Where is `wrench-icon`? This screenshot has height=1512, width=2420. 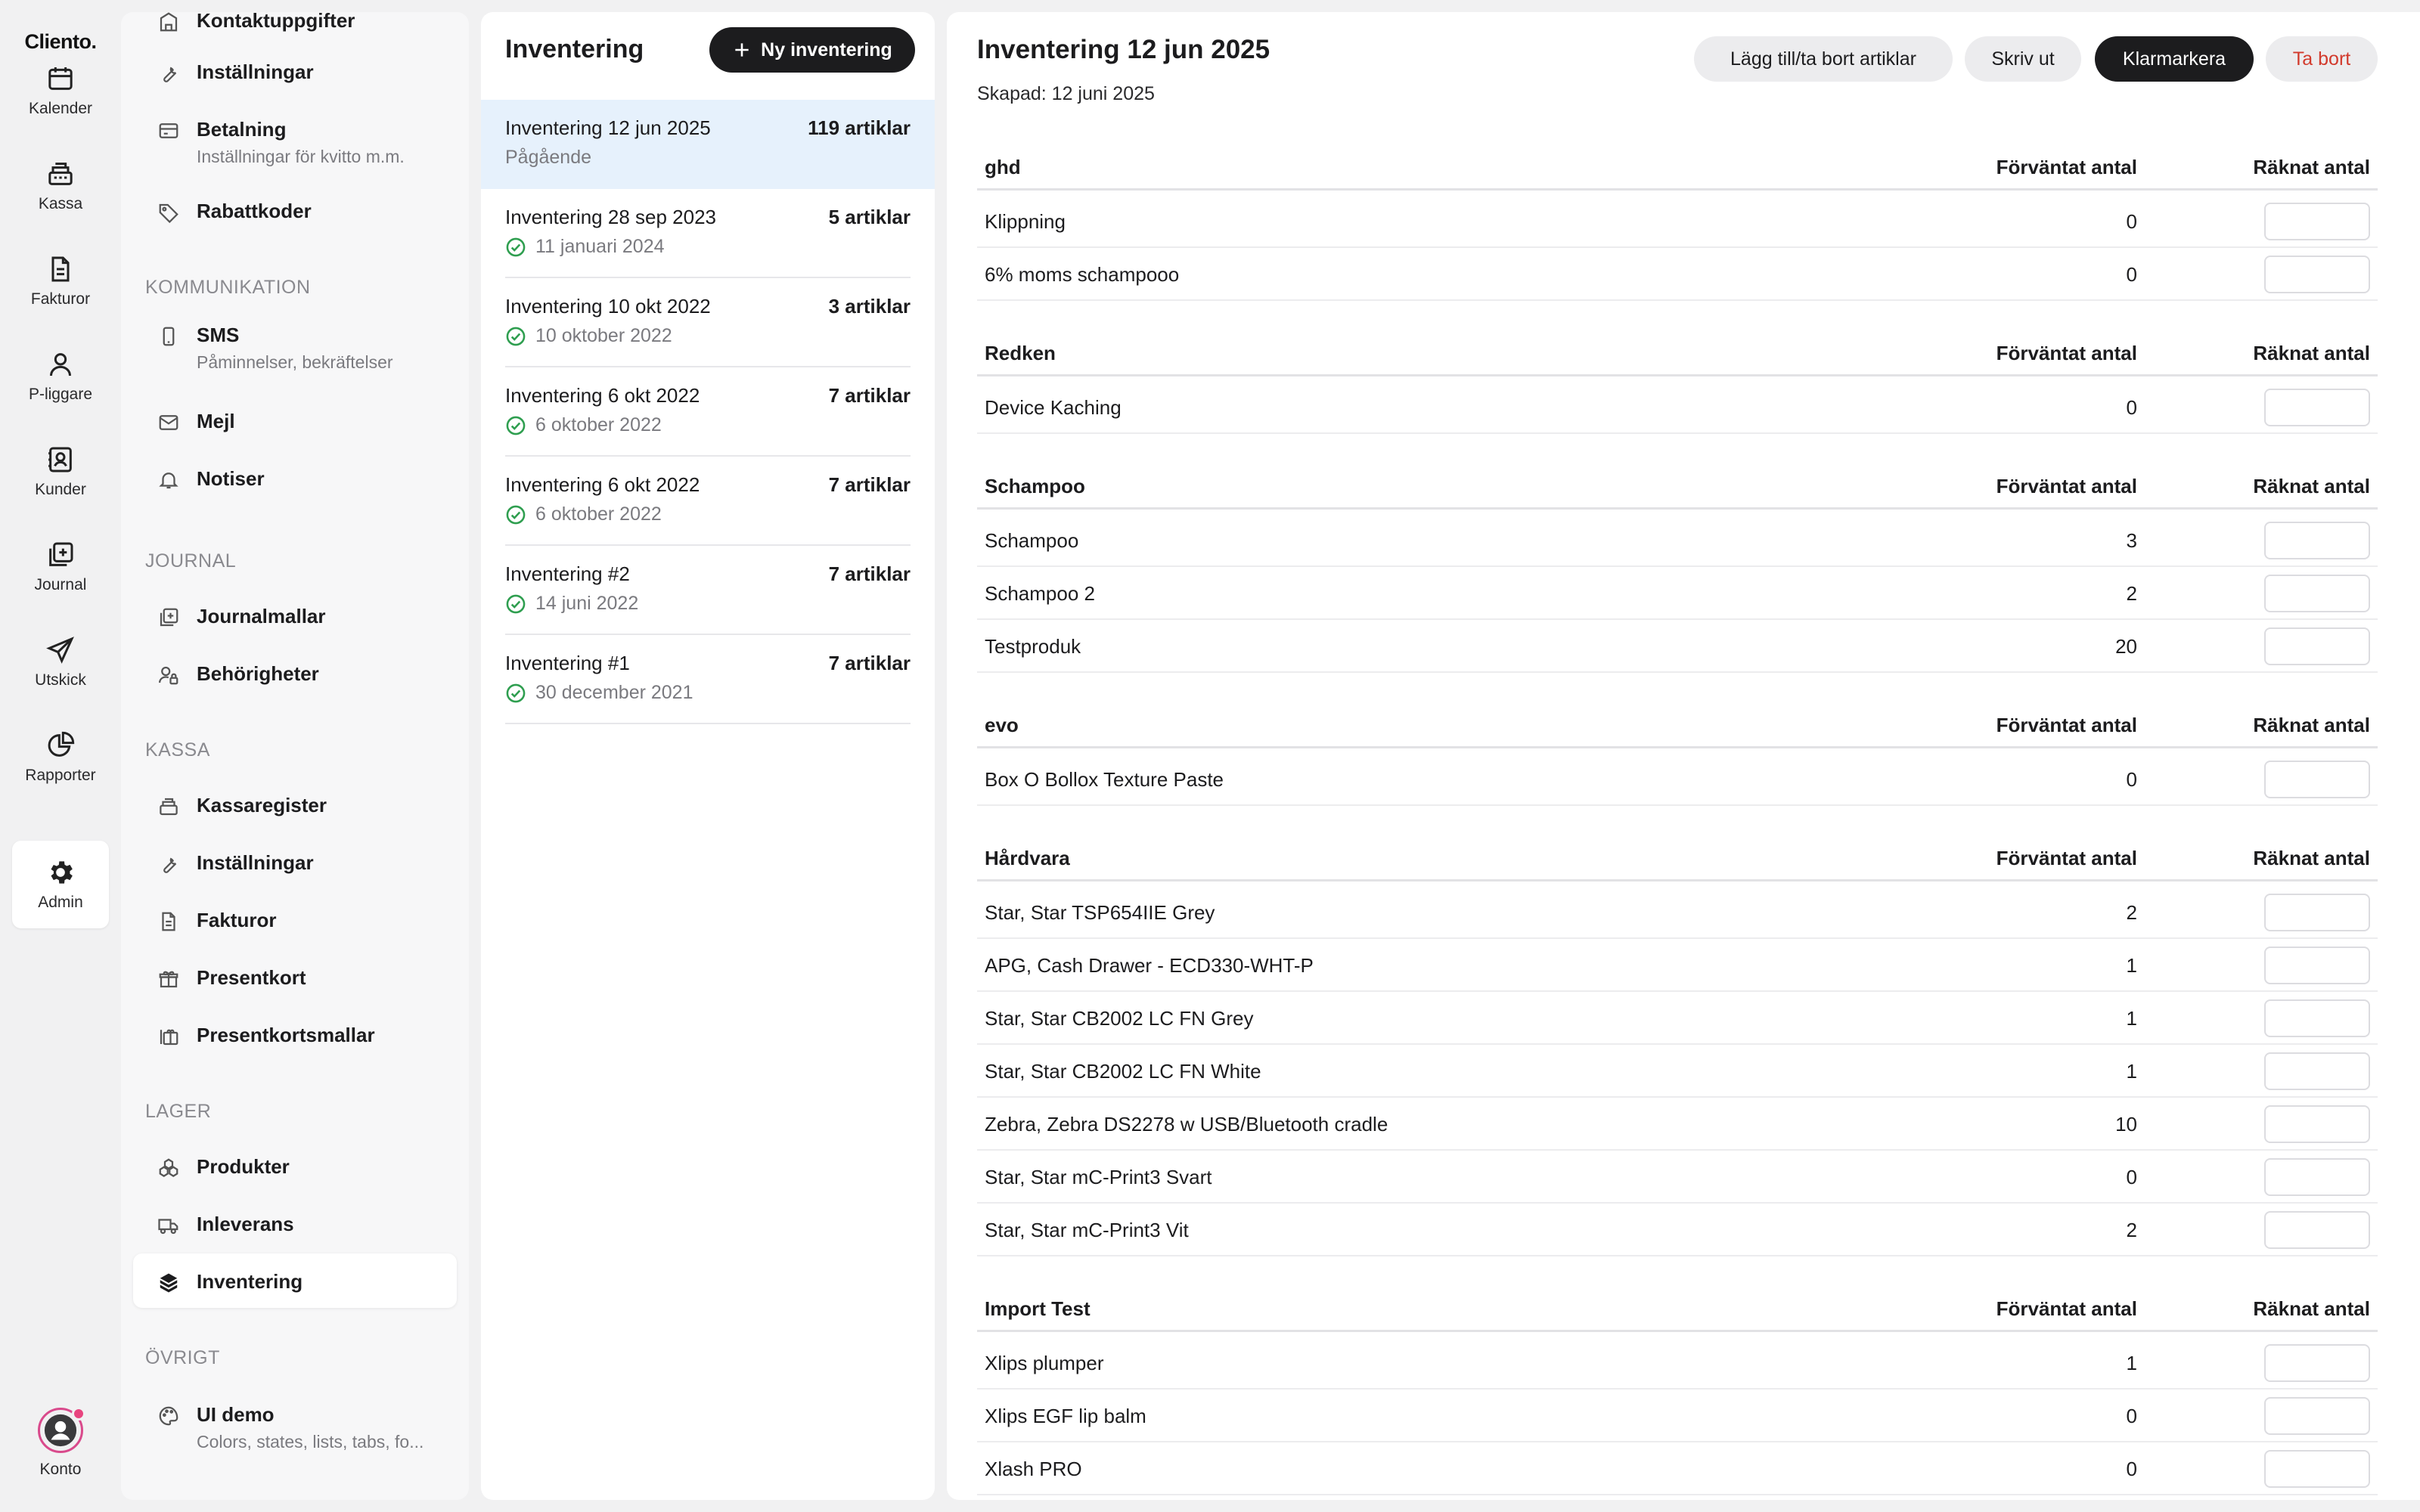
wrench-icon is located at coordinates (170, 865).